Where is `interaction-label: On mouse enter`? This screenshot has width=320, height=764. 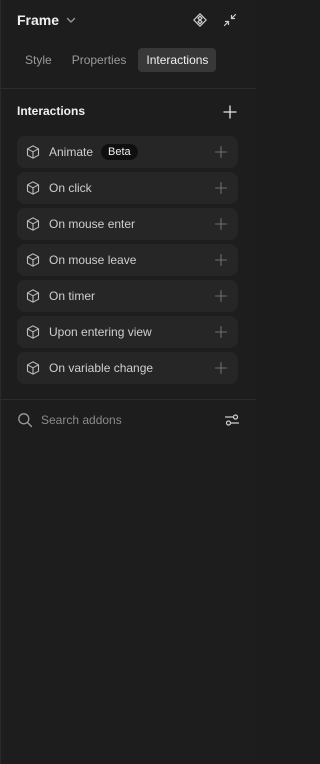
interaction-label: On mouse enter is located at coordinates (92, 224).